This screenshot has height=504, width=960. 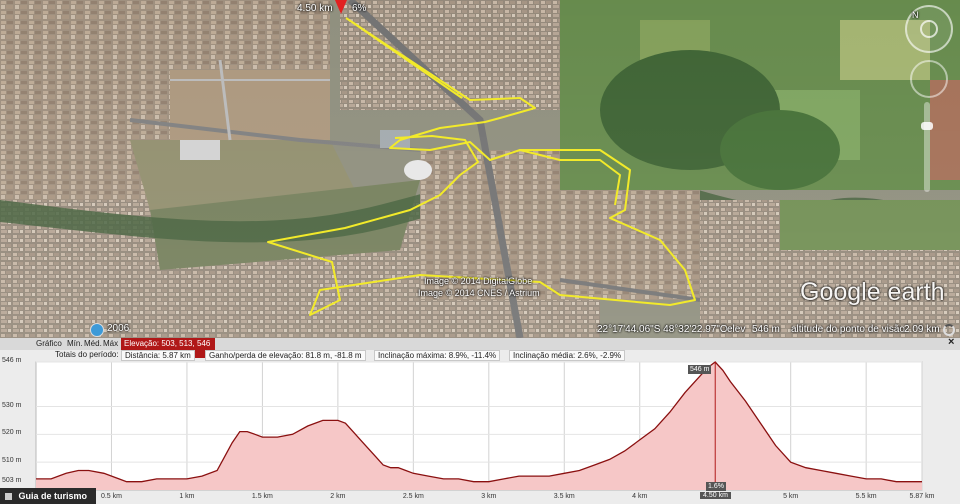 What do you see at coordinates (915, 15) in the screenshot?
I see `compass-north-label: N` at bounding box center [915, 15].